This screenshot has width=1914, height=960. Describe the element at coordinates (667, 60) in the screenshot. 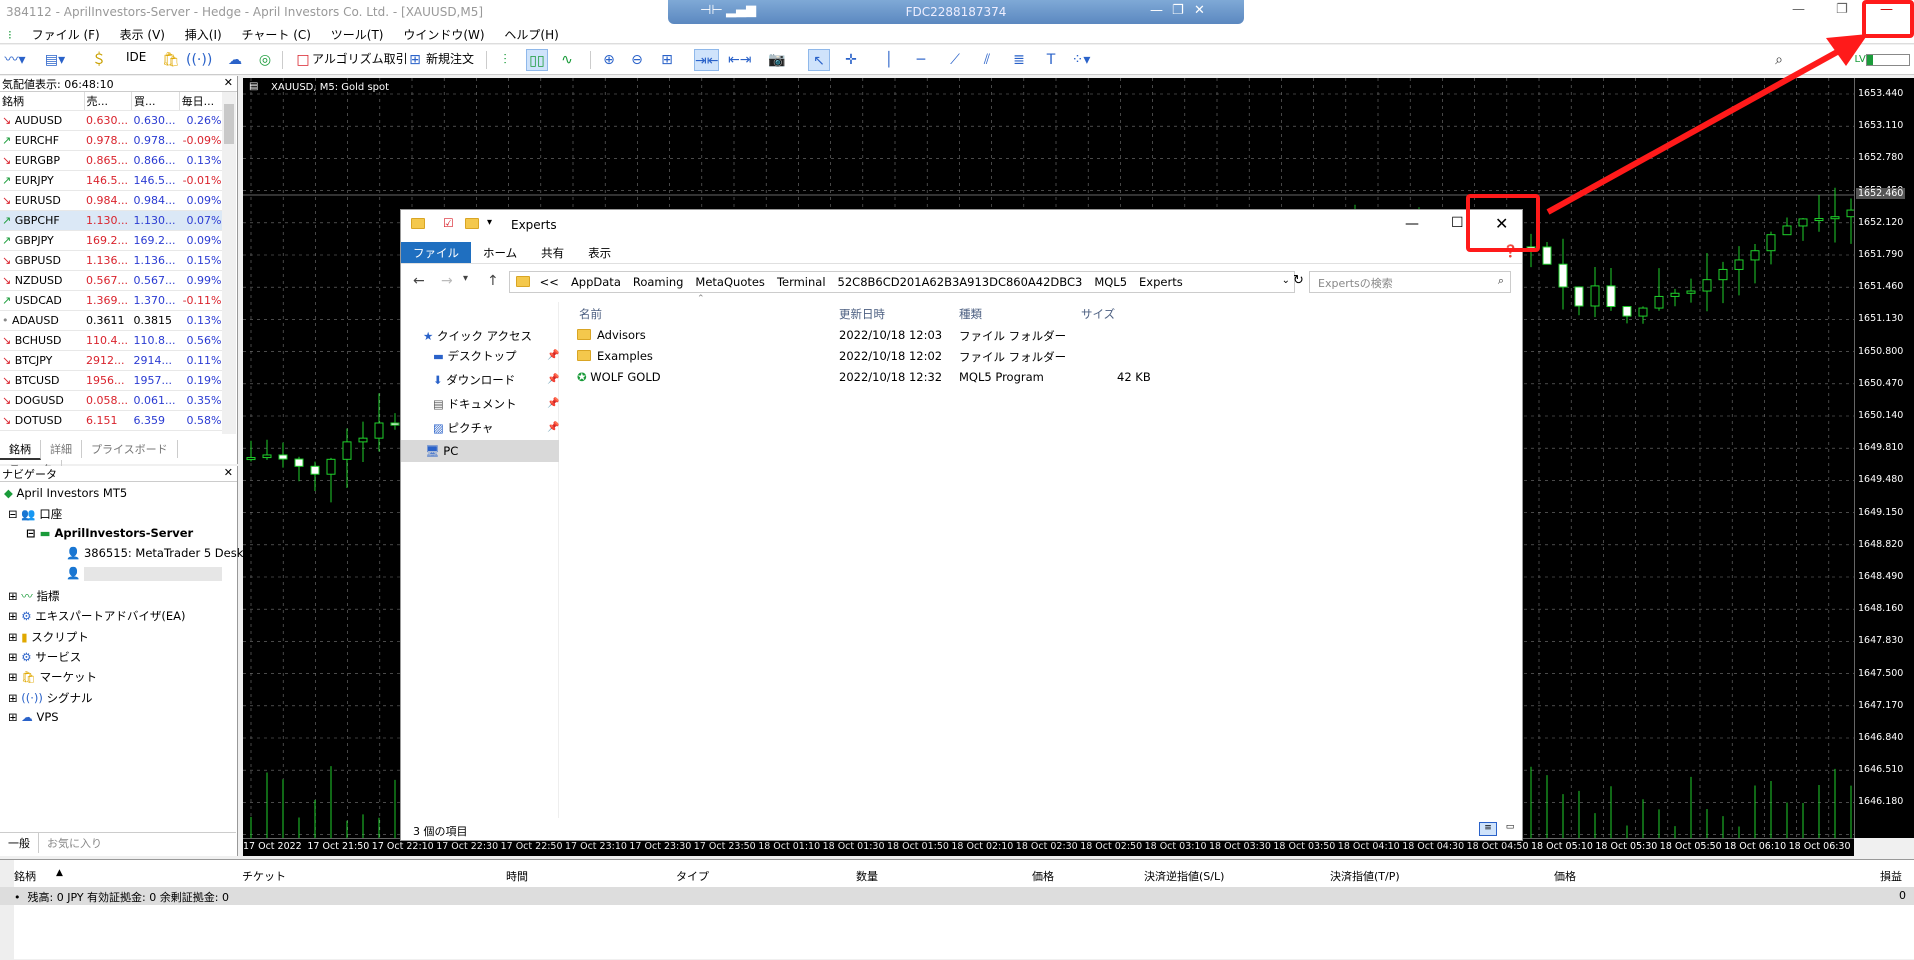

I see `tile-windows-icon: ⊞` at that location.